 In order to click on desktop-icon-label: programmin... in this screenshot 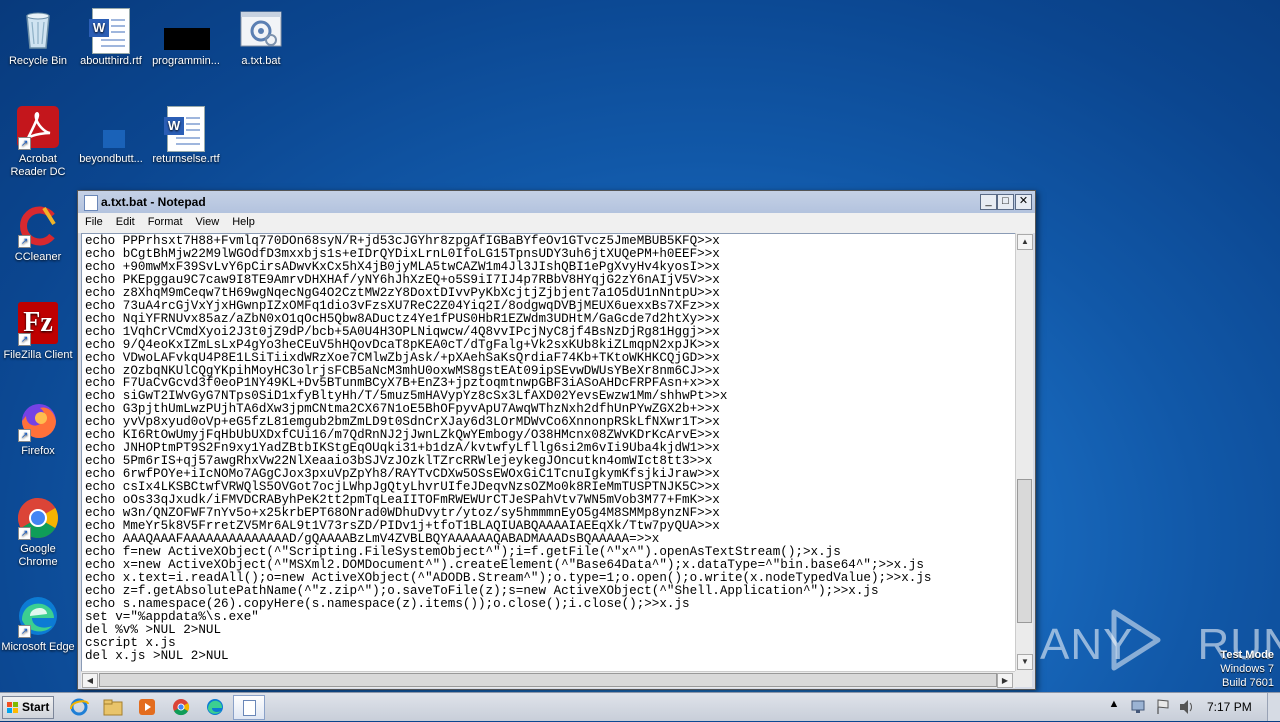, I will do `click(186, 61)`.